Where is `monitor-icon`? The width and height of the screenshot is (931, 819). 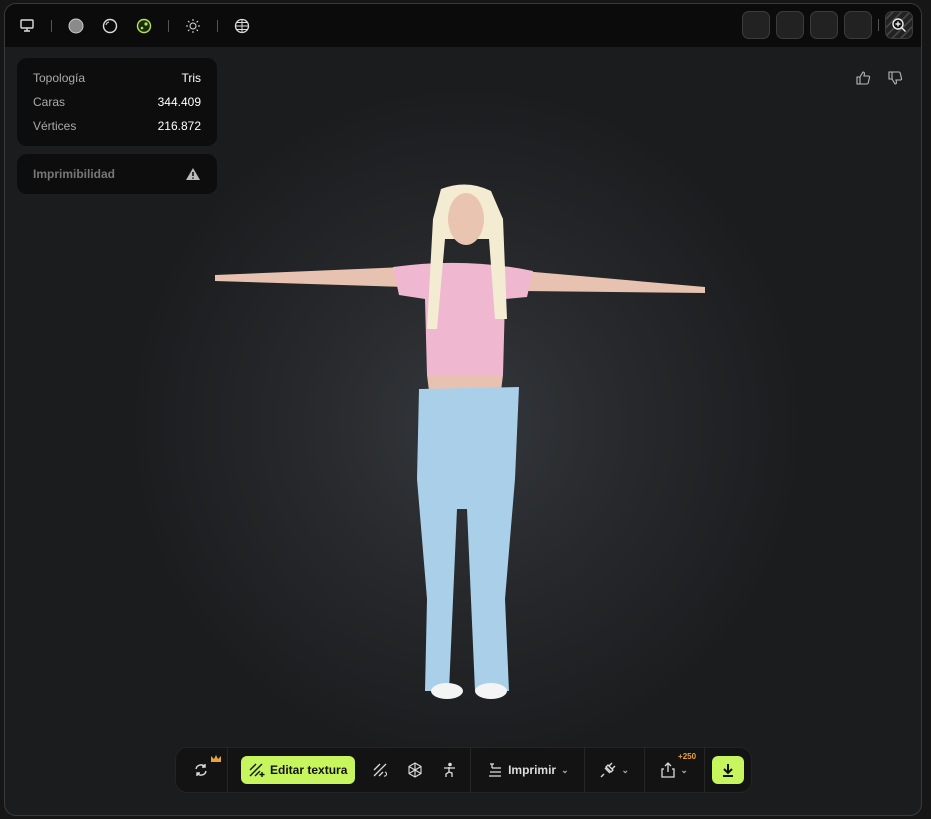 monitor-icon is located at coordinates (27, 26).